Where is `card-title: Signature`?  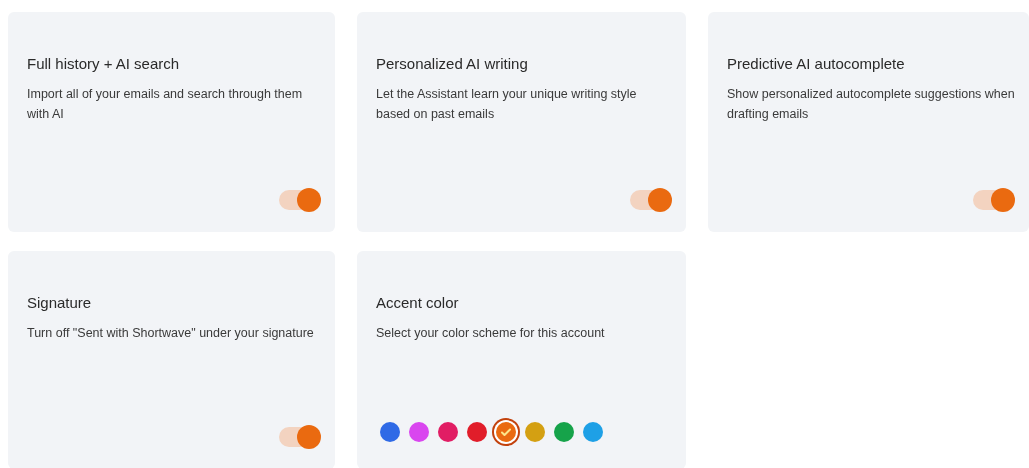 card-title: Signature is located at coordinates (60, 303).